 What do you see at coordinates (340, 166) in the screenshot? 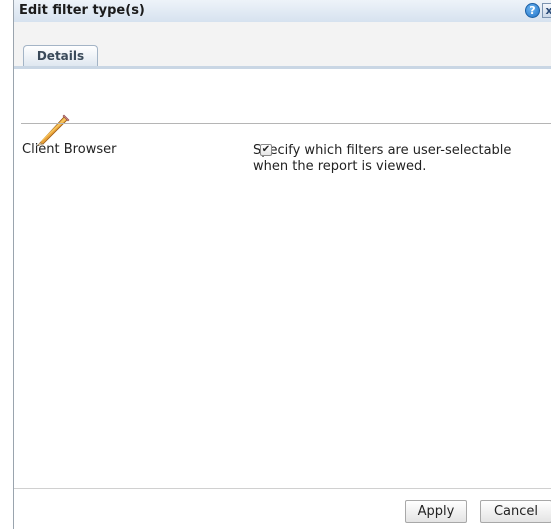
I see `instructions-line-2: when the report is viewed.` at bounding box center [340, 166].